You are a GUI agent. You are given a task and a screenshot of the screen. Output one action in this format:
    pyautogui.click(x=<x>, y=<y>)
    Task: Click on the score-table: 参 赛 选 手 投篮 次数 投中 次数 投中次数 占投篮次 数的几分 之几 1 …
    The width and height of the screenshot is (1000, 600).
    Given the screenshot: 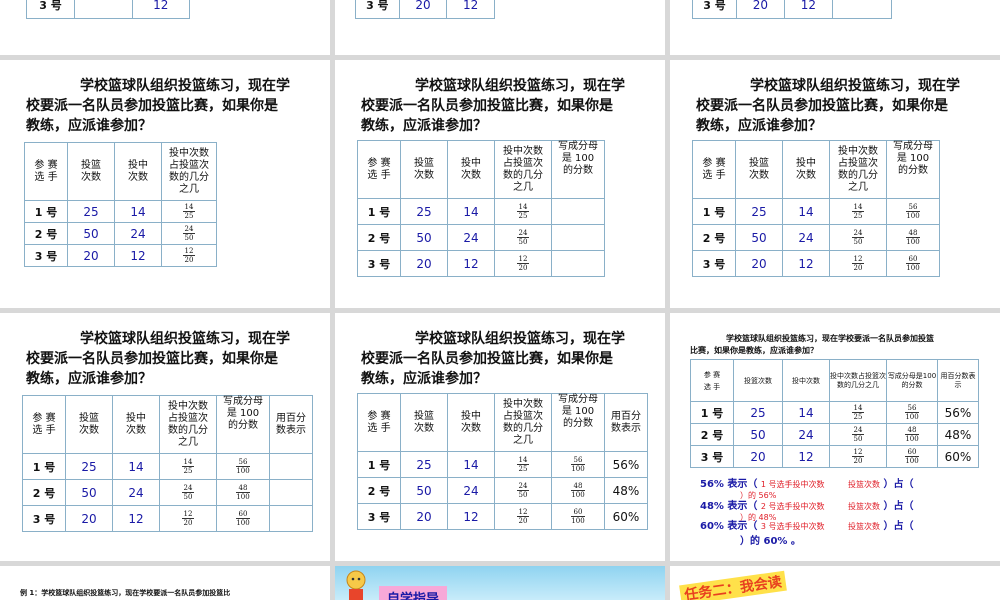 What is the action you would take?
    pyautogui.click(x=120, y=204)
    